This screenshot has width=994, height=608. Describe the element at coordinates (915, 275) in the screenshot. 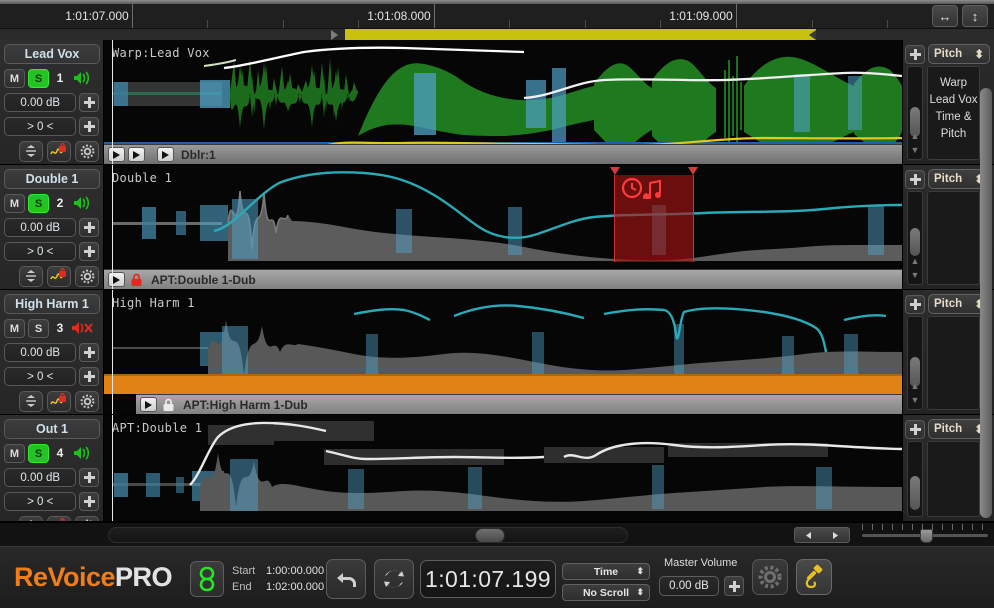

I see `scroll-down-icon-1: ▼` at that location.